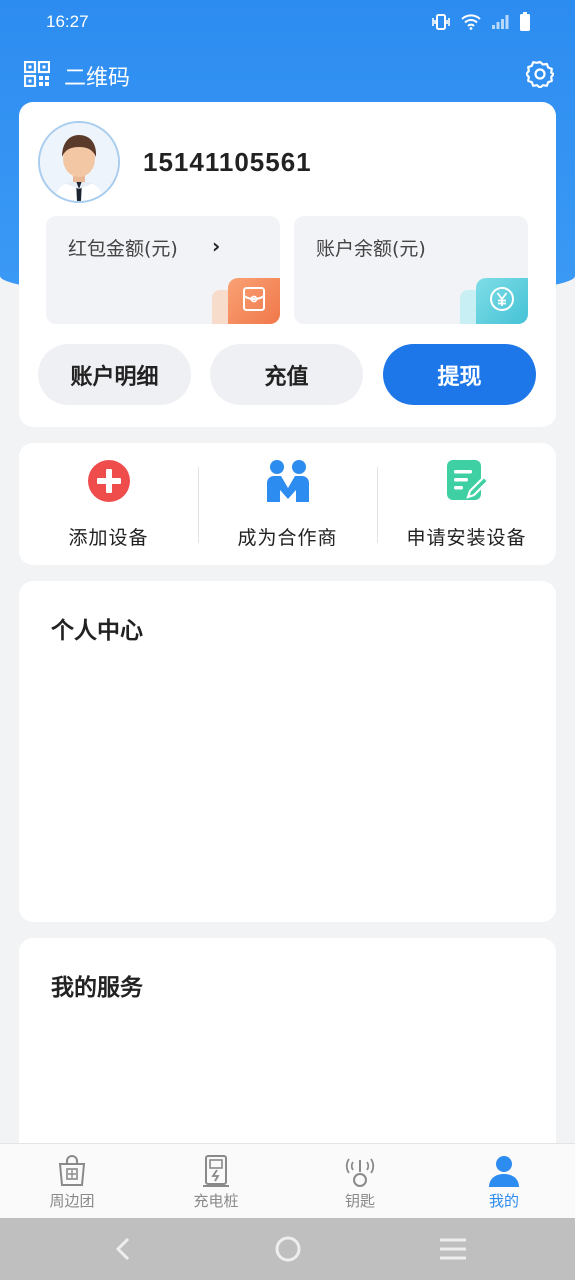 The height and width of the screenshot is (1280, 575). What do you see at coordinates (163, 270) in the screenshot?
I see `red-packet-card: 红包金额(元) ›` at bounding box center [163, 270].